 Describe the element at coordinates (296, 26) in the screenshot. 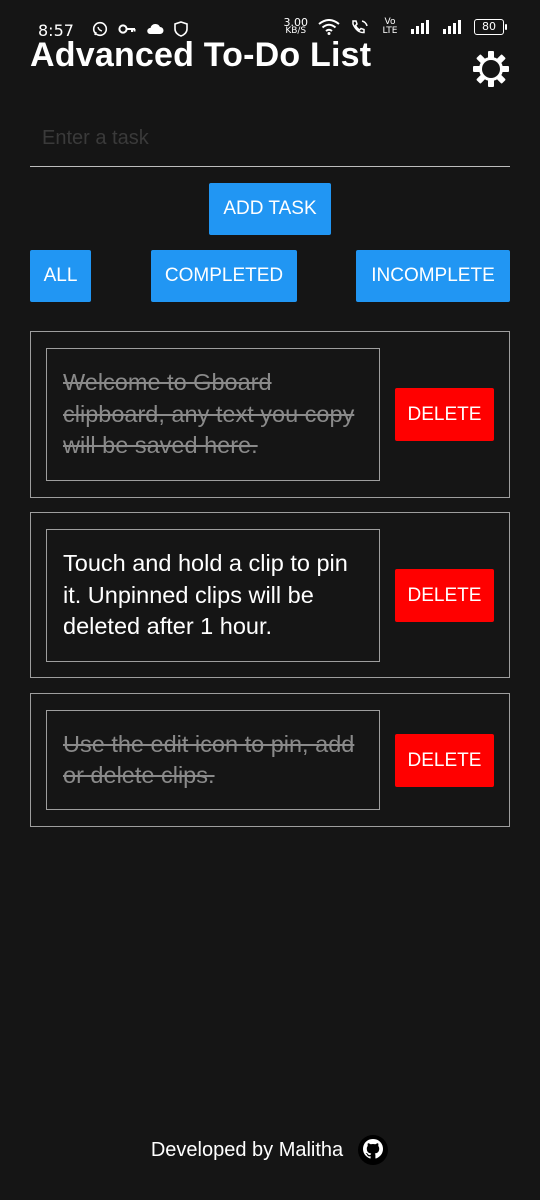

I see `network-speed: 3.00 KB/S` at that location.